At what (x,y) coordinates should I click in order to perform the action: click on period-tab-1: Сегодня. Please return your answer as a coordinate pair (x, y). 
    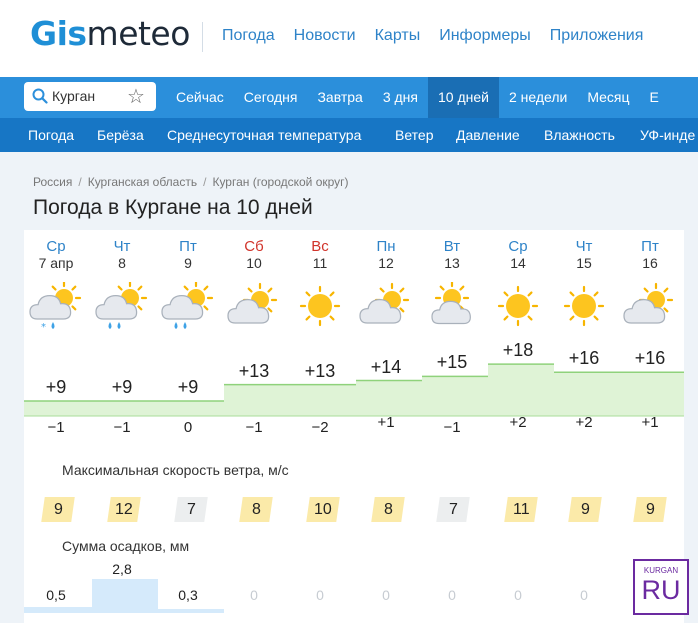
    Looking at the image, I should click on (271, 97).